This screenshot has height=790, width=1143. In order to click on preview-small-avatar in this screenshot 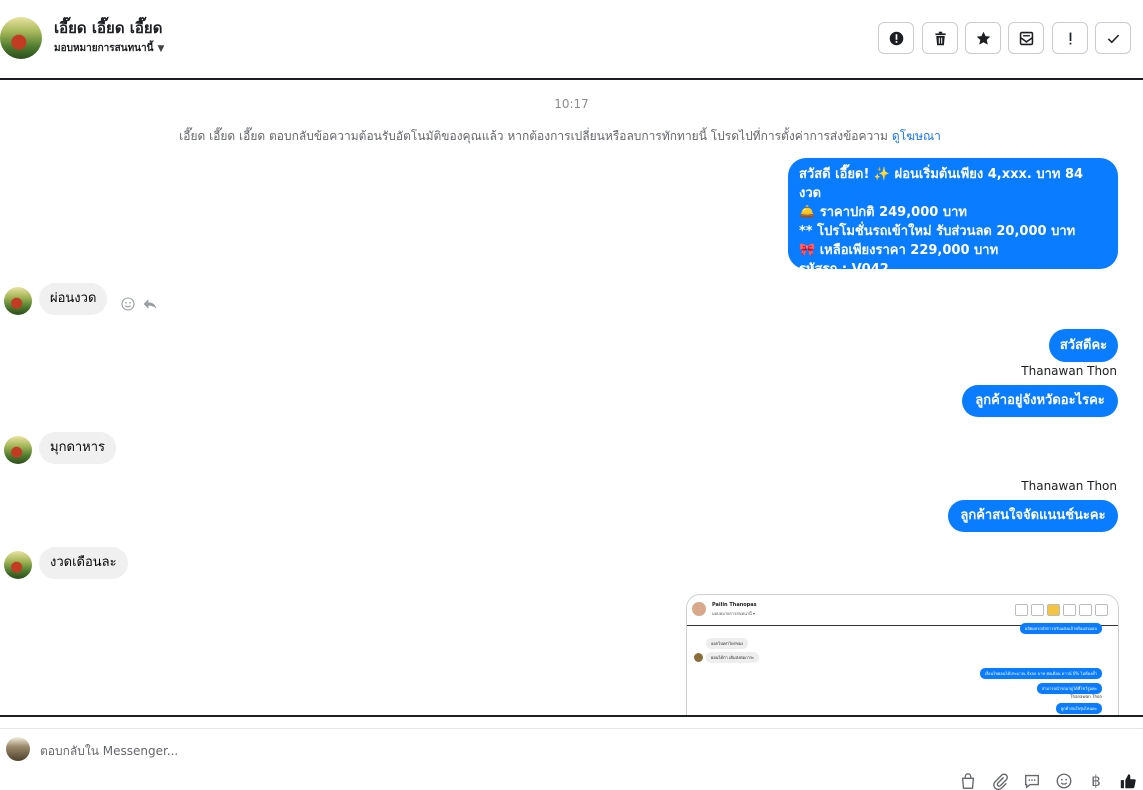, I will do `click(698, 657)`.